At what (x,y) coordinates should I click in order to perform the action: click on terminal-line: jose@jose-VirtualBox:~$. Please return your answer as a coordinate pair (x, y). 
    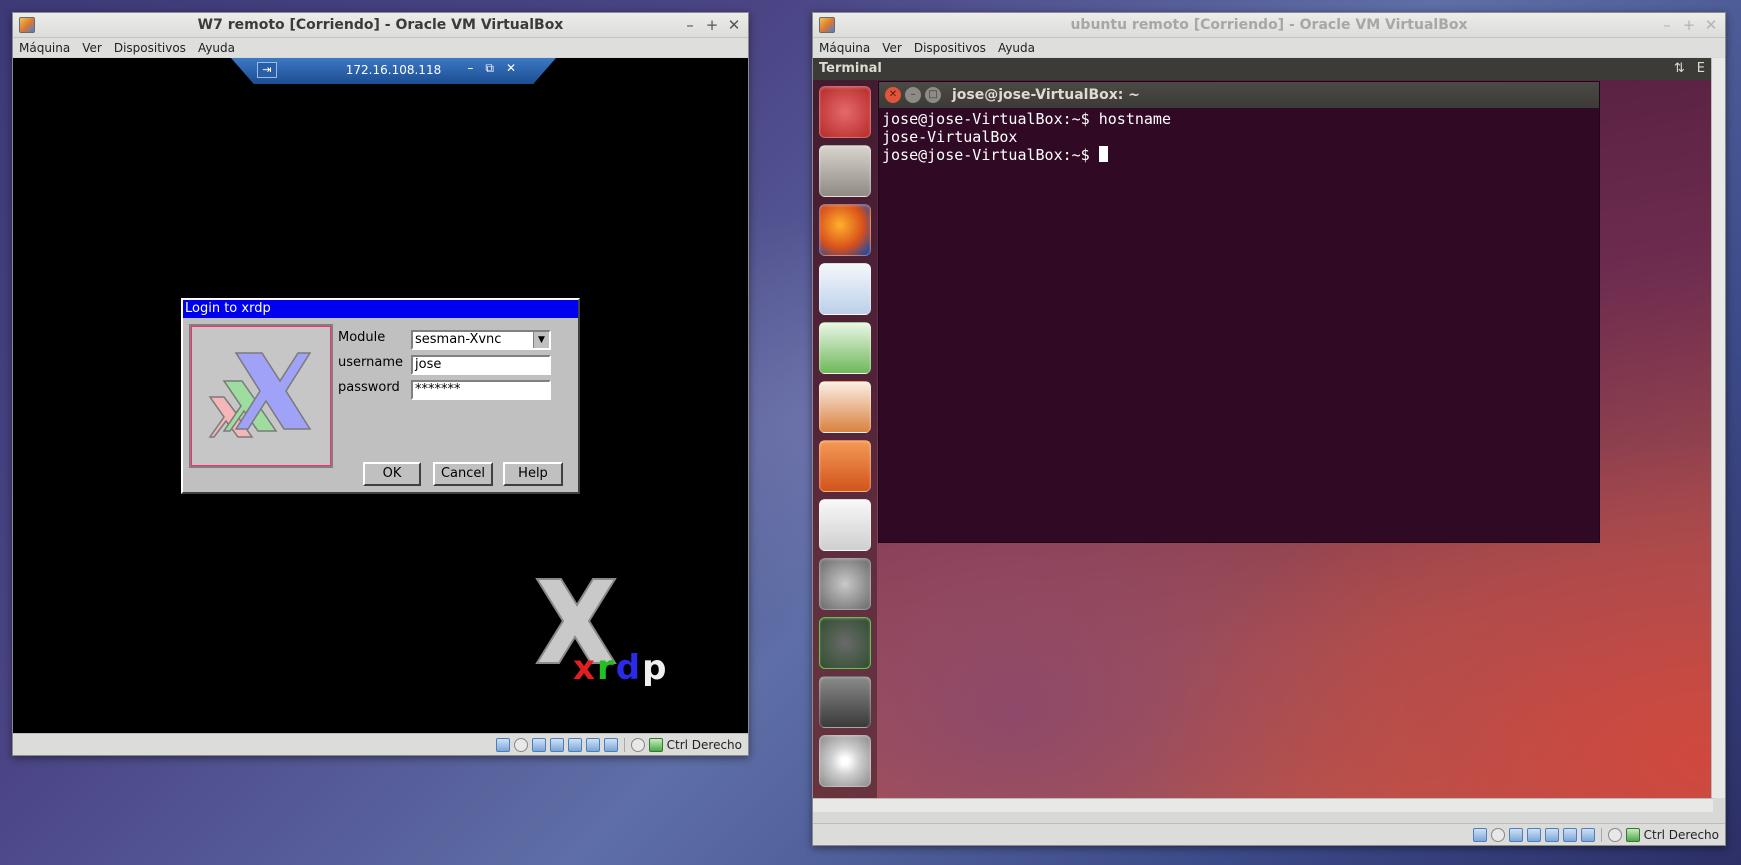
    Looking at the image, I should click on (990, 155).